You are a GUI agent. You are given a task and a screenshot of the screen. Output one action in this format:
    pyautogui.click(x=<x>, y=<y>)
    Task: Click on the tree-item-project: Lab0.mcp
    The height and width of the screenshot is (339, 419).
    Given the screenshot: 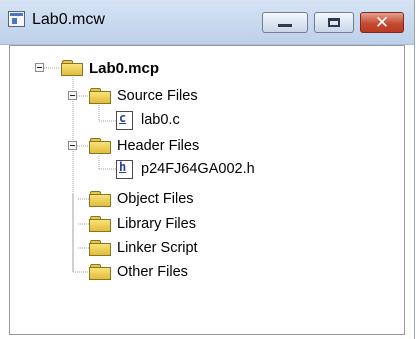 What is the action you would take?
    pyautogui.click(x=110, y=68)
    